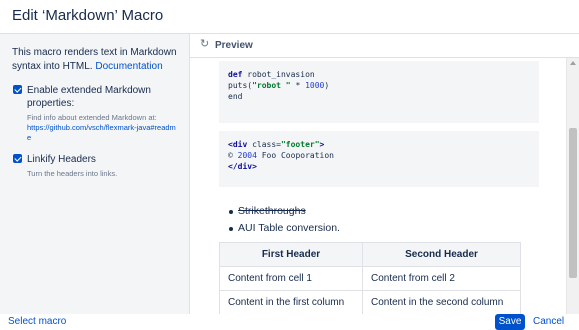 Image resolution: width=579 pixels, height=330 pixels. What do you see at coordinates (548, 321) in the screenshot?
I see `cancel-button: Cancel` at bounding box center [548, 321].